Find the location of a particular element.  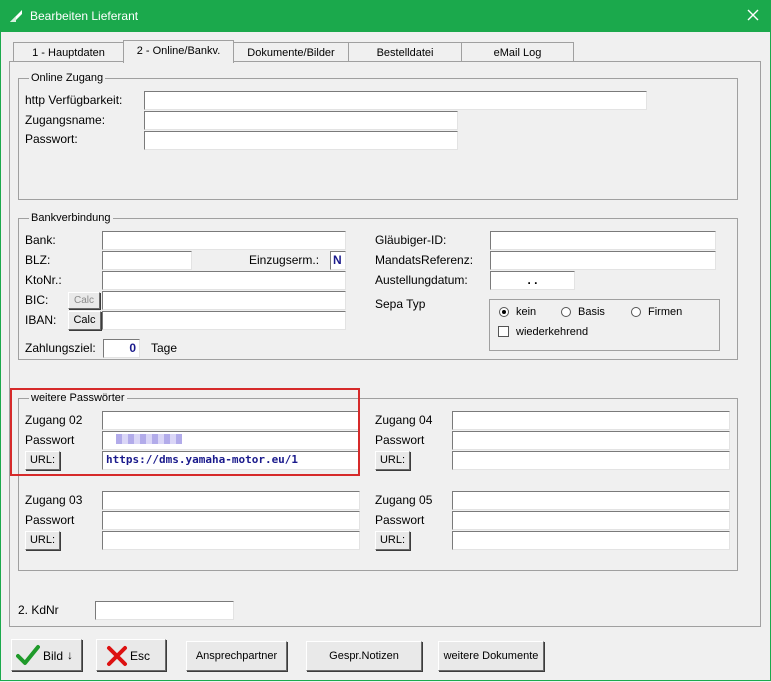

zugangsname-label: Zugangsname: is located at coordinates (65, 120).